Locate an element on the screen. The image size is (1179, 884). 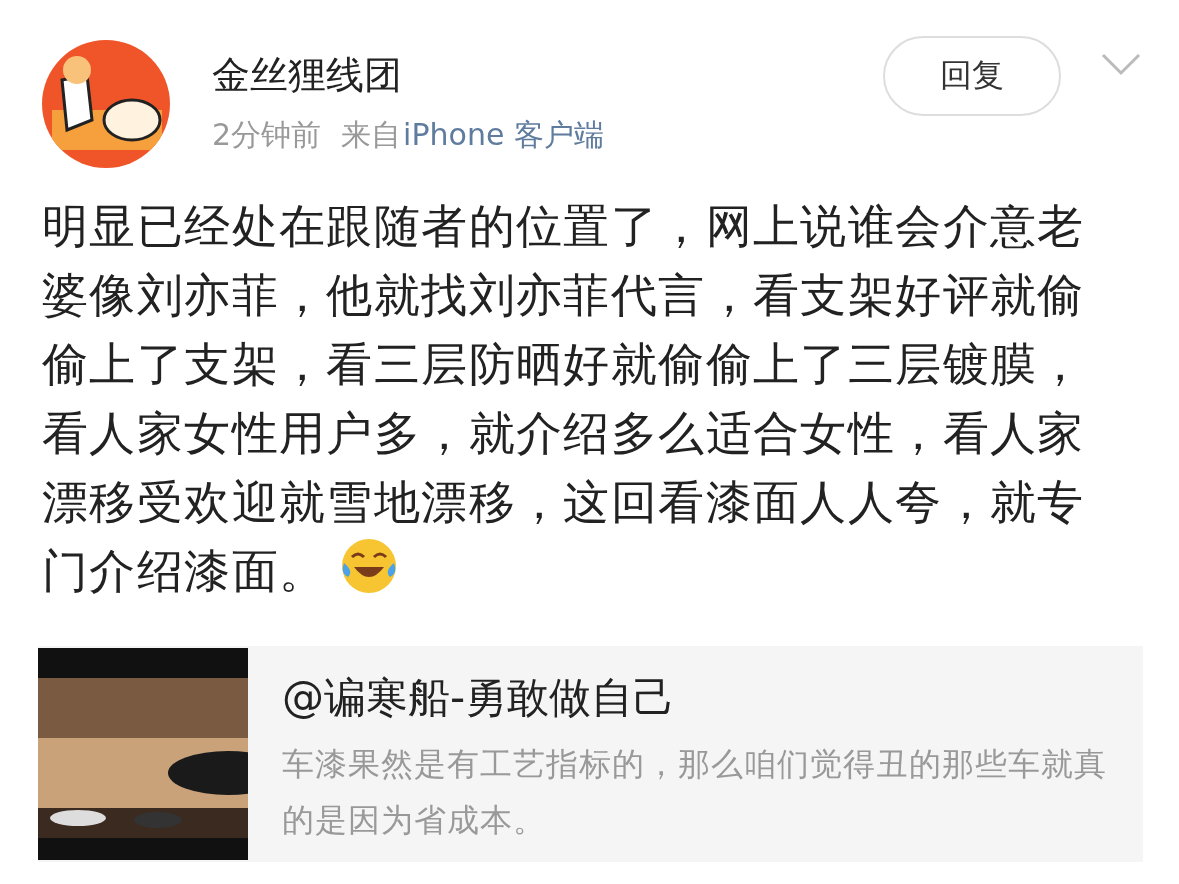
author-name: 金丝狸线团 is located at coordinates (547, 75).